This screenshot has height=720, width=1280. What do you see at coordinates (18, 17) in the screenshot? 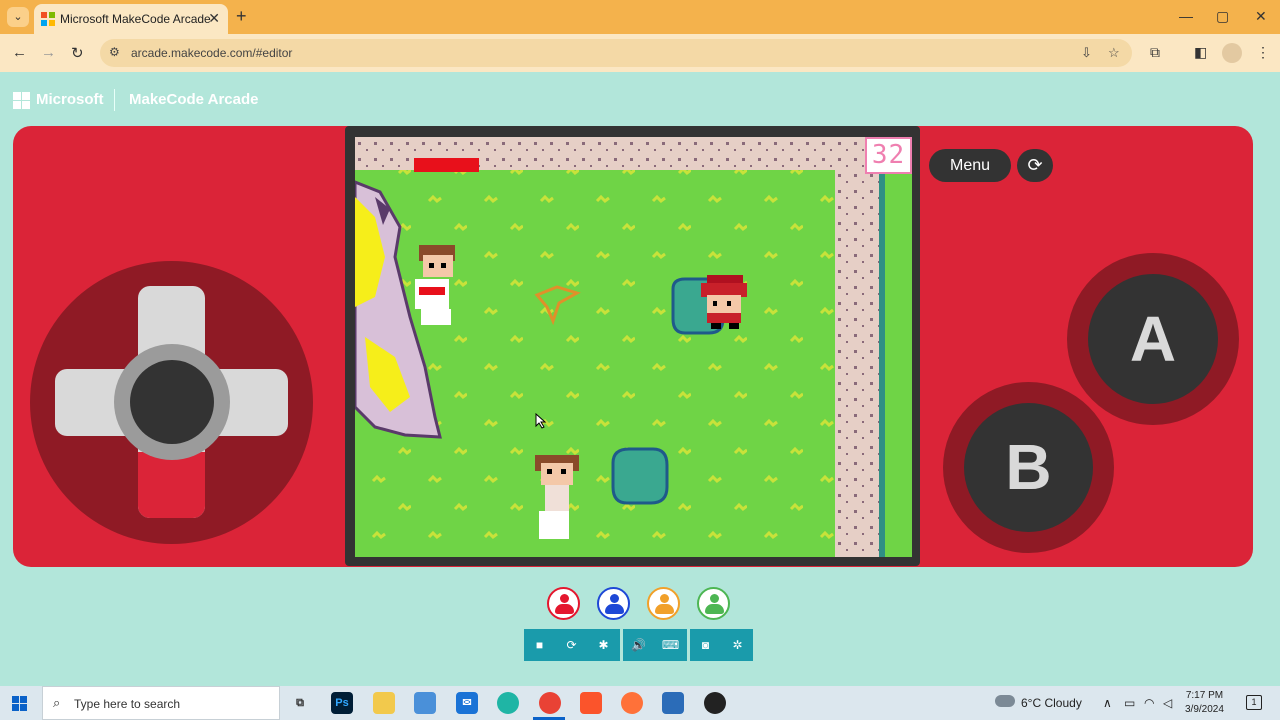
I see `tab-search-dropdown: ⌄` at bounding box center [18, 17].